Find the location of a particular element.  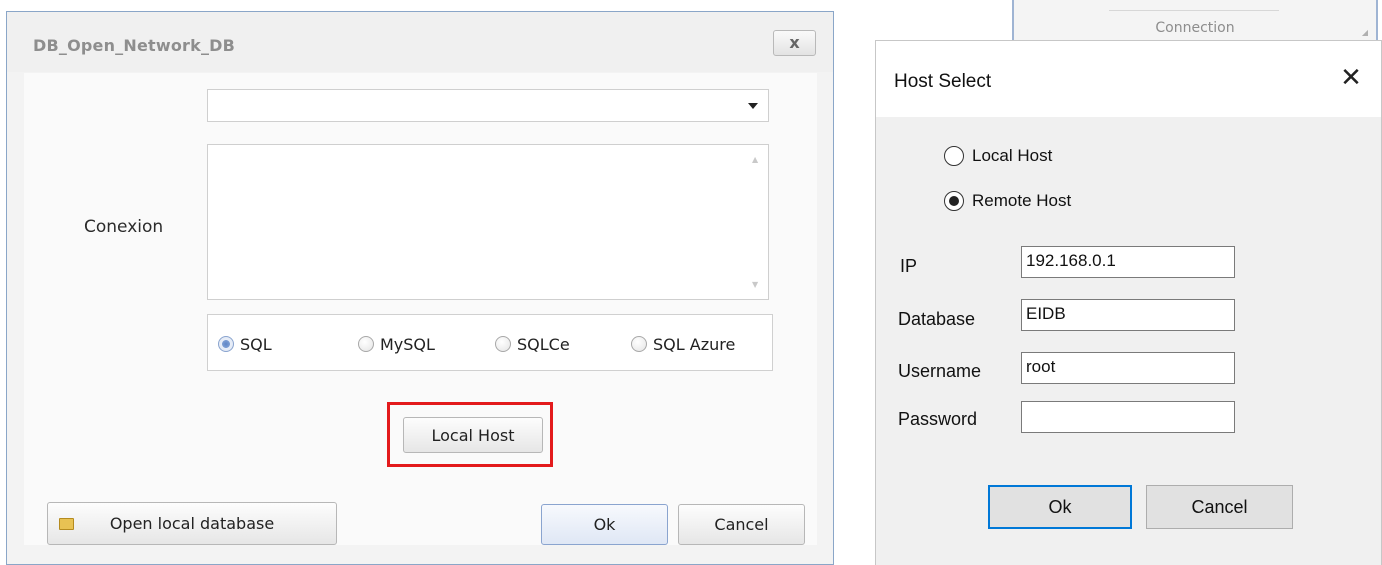

vertical-scrollbar: ▲ ▼ is located at coordinates (757, 222).